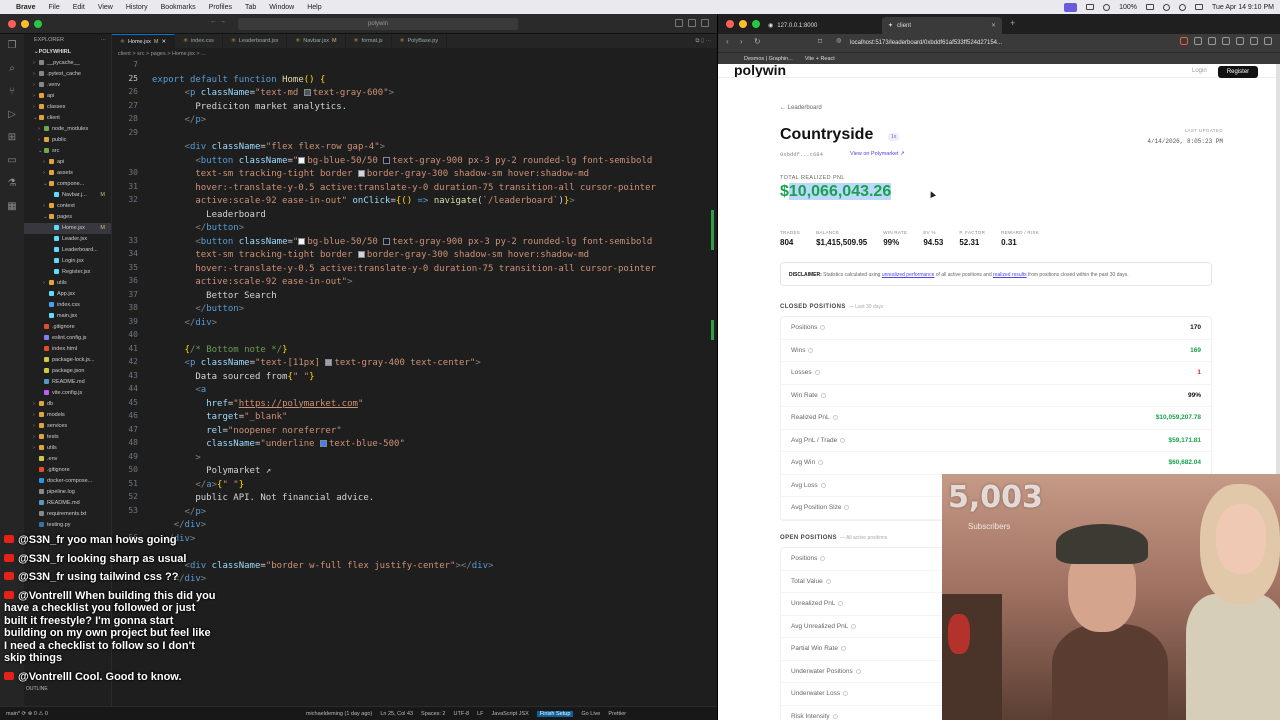 The width and height of the screenshot is (1280, 720). Describe the element at coordinates (1199, 7) in the screenshot. I see `control-center-icon` at that location.